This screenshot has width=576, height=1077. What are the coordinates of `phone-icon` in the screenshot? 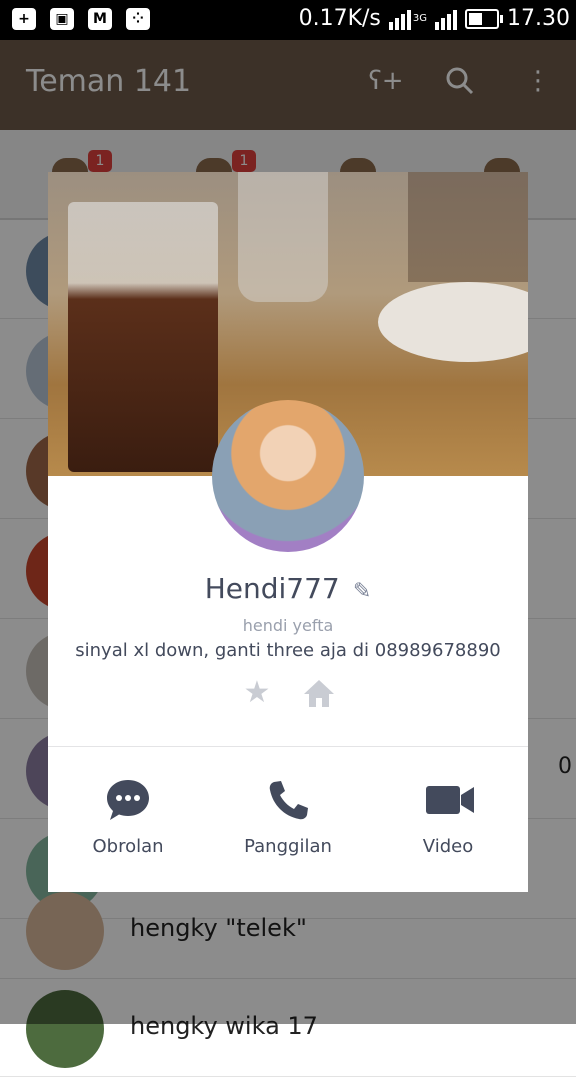 It's located at (288, 800).